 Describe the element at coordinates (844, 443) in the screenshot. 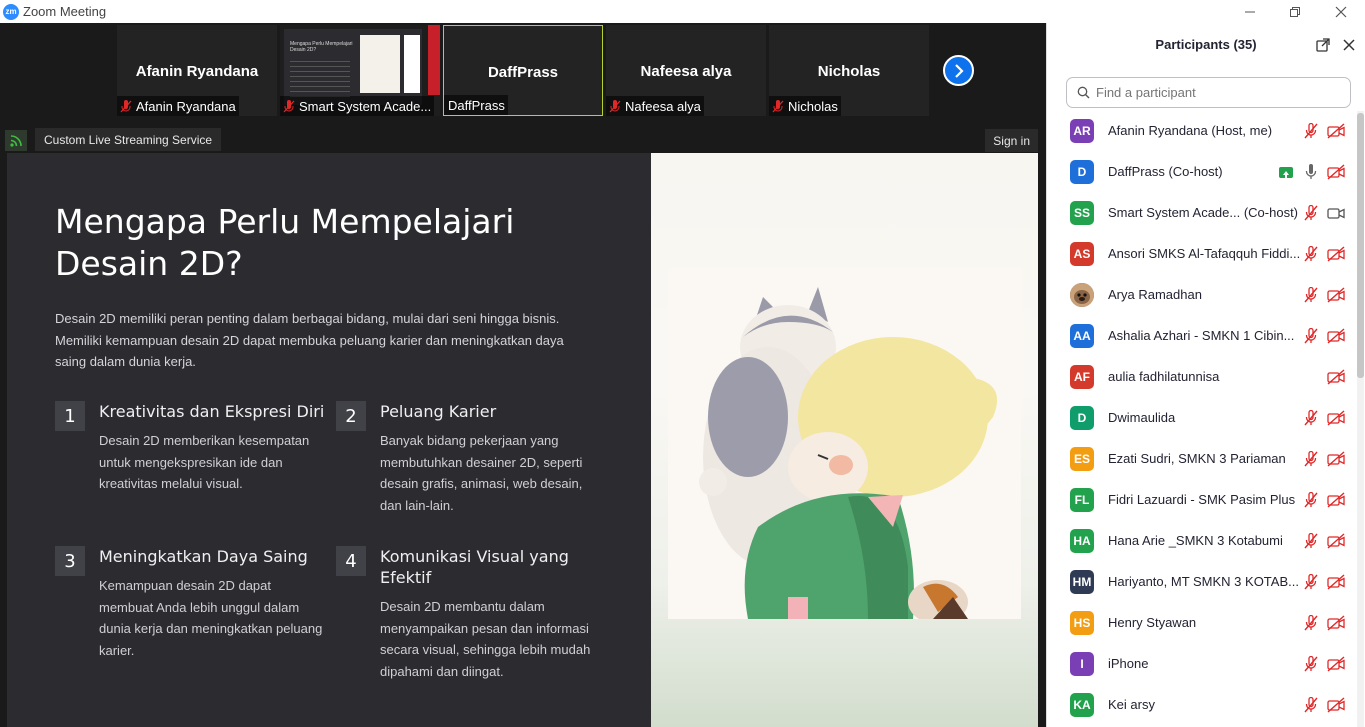

I see `illustration-girl-hugging-cat` at that location.